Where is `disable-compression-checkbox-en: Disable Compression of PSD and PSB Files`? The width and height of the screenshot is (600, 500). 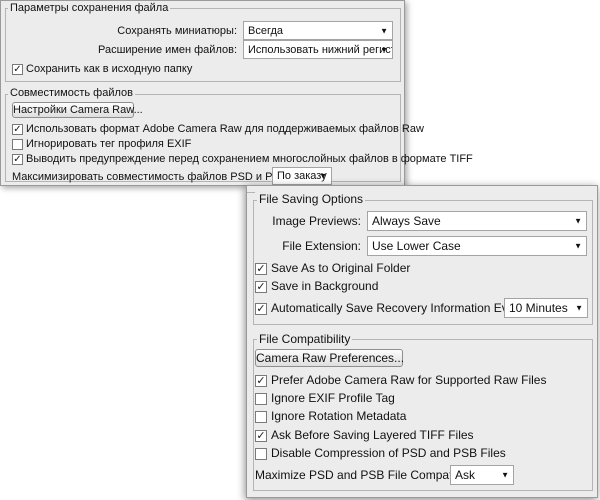 disable-compression-checkbox-en: Disable Compression of PSD and PSB Files is located at coordinates (380, 453).